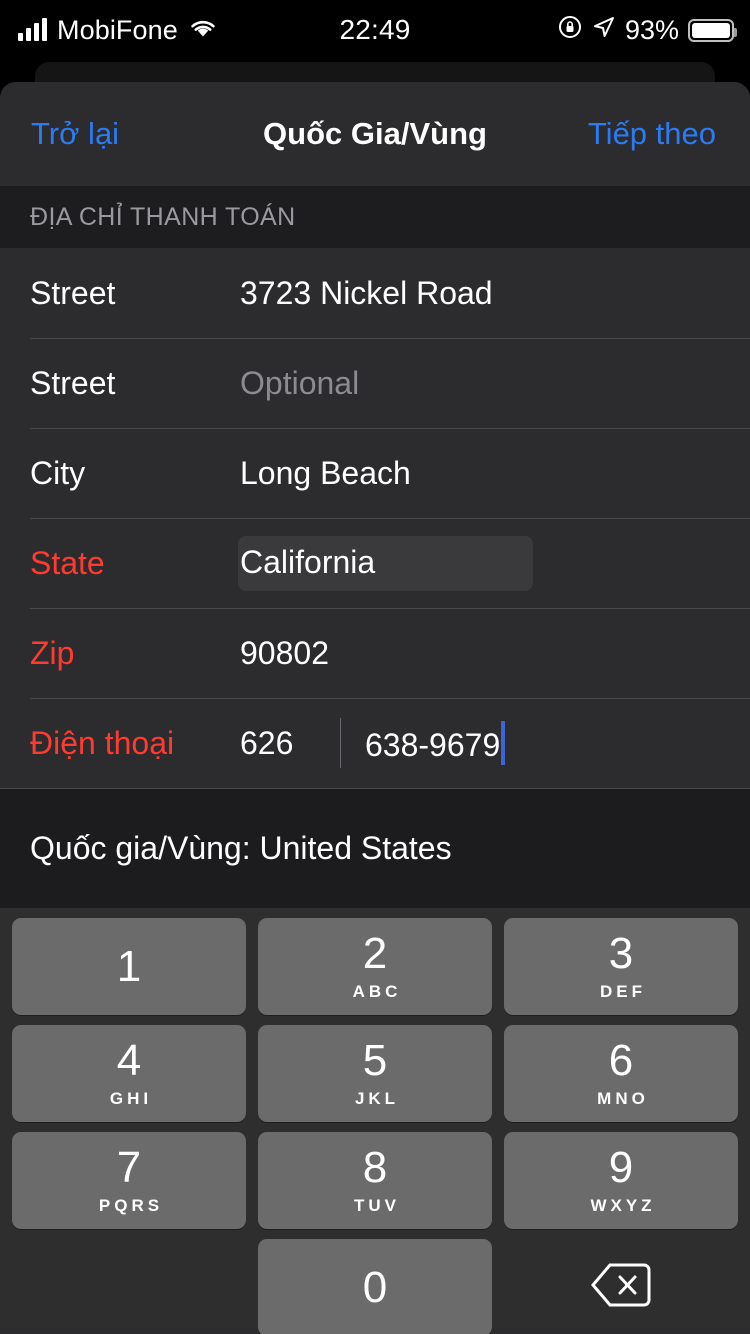  Describe the element at coordinates (621, 953) in the screenshot. I see `key-3-digit: 3` at that location.